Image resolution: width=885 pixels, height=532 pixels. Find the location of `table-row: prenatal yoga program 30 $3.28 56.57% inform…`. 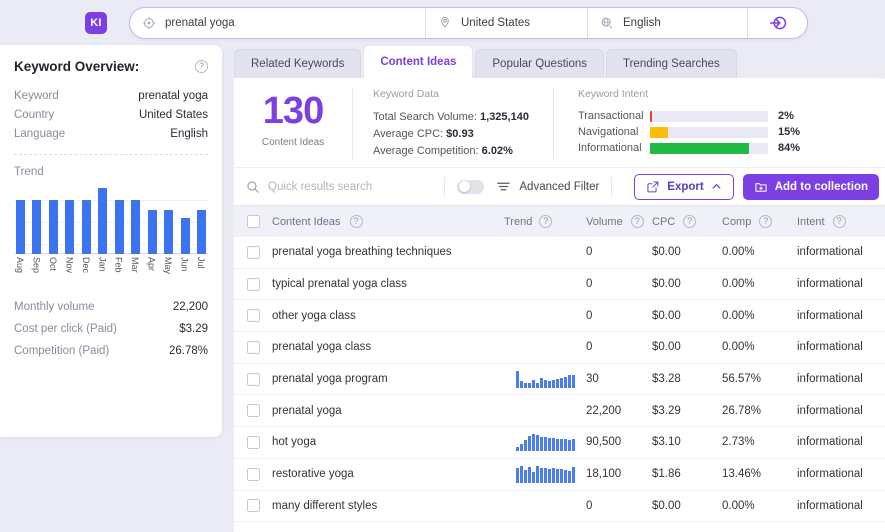

table-row: prenatal yoga program 30 $3.28 56.57% inform… is located at coordinates (559, 380).